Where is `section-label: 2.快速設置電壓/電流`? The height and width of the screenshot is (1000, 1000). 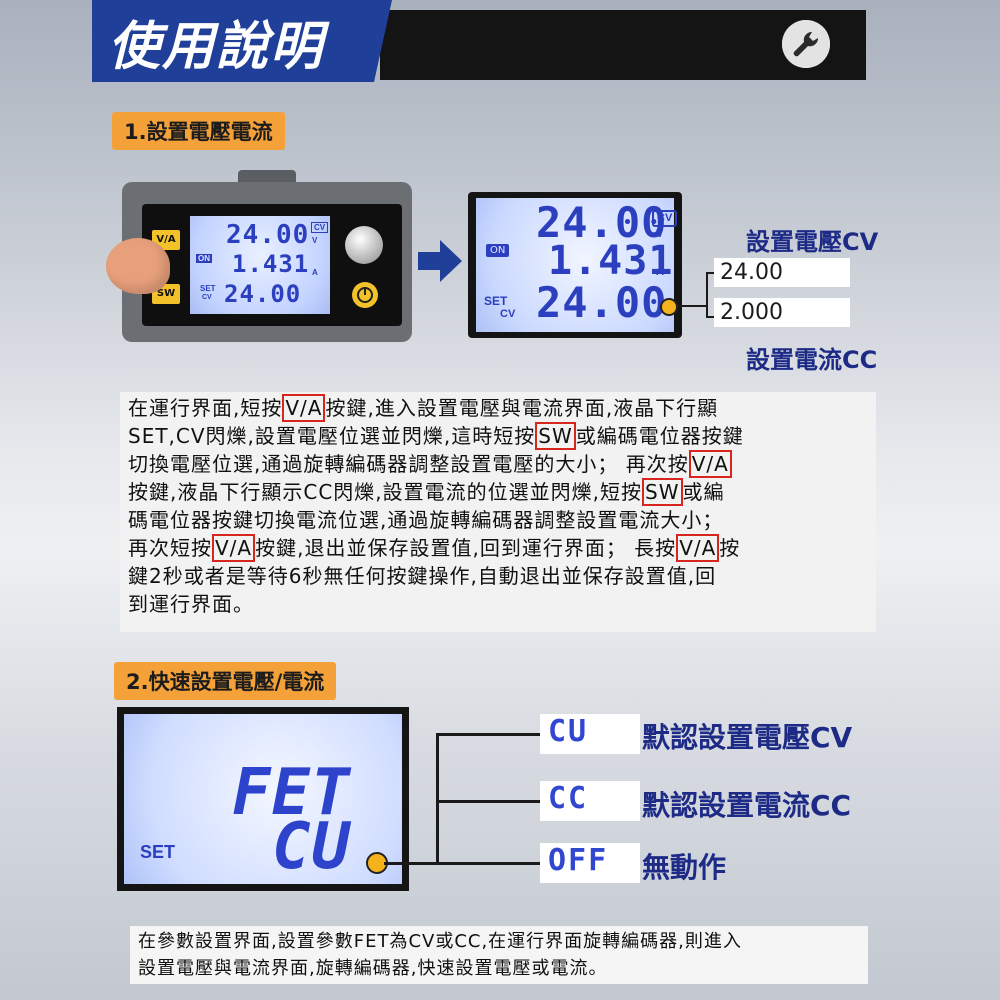
section-label: 2.快速設置電壓/電流 is located at coordinates (225, 681).